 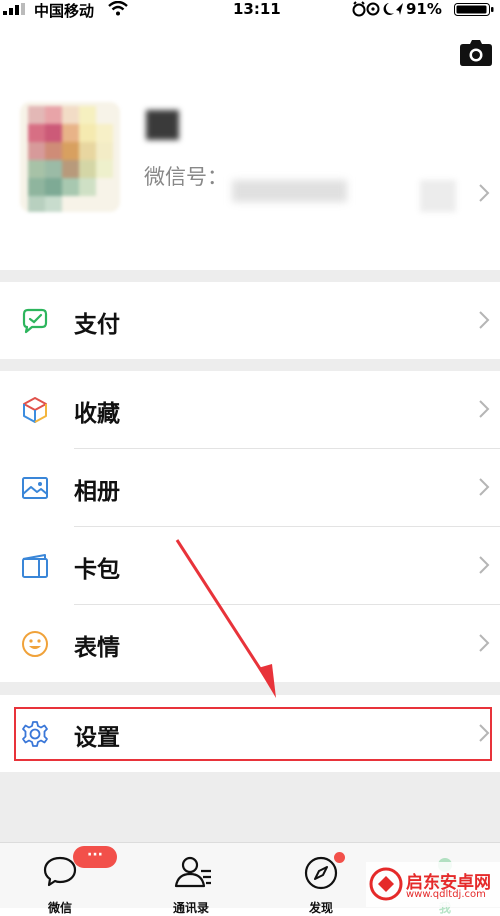 What do you see at coordinates (250, 487) in the screenshot?
I see `menu-item-album: 相册` at bounding box center [250, 487].